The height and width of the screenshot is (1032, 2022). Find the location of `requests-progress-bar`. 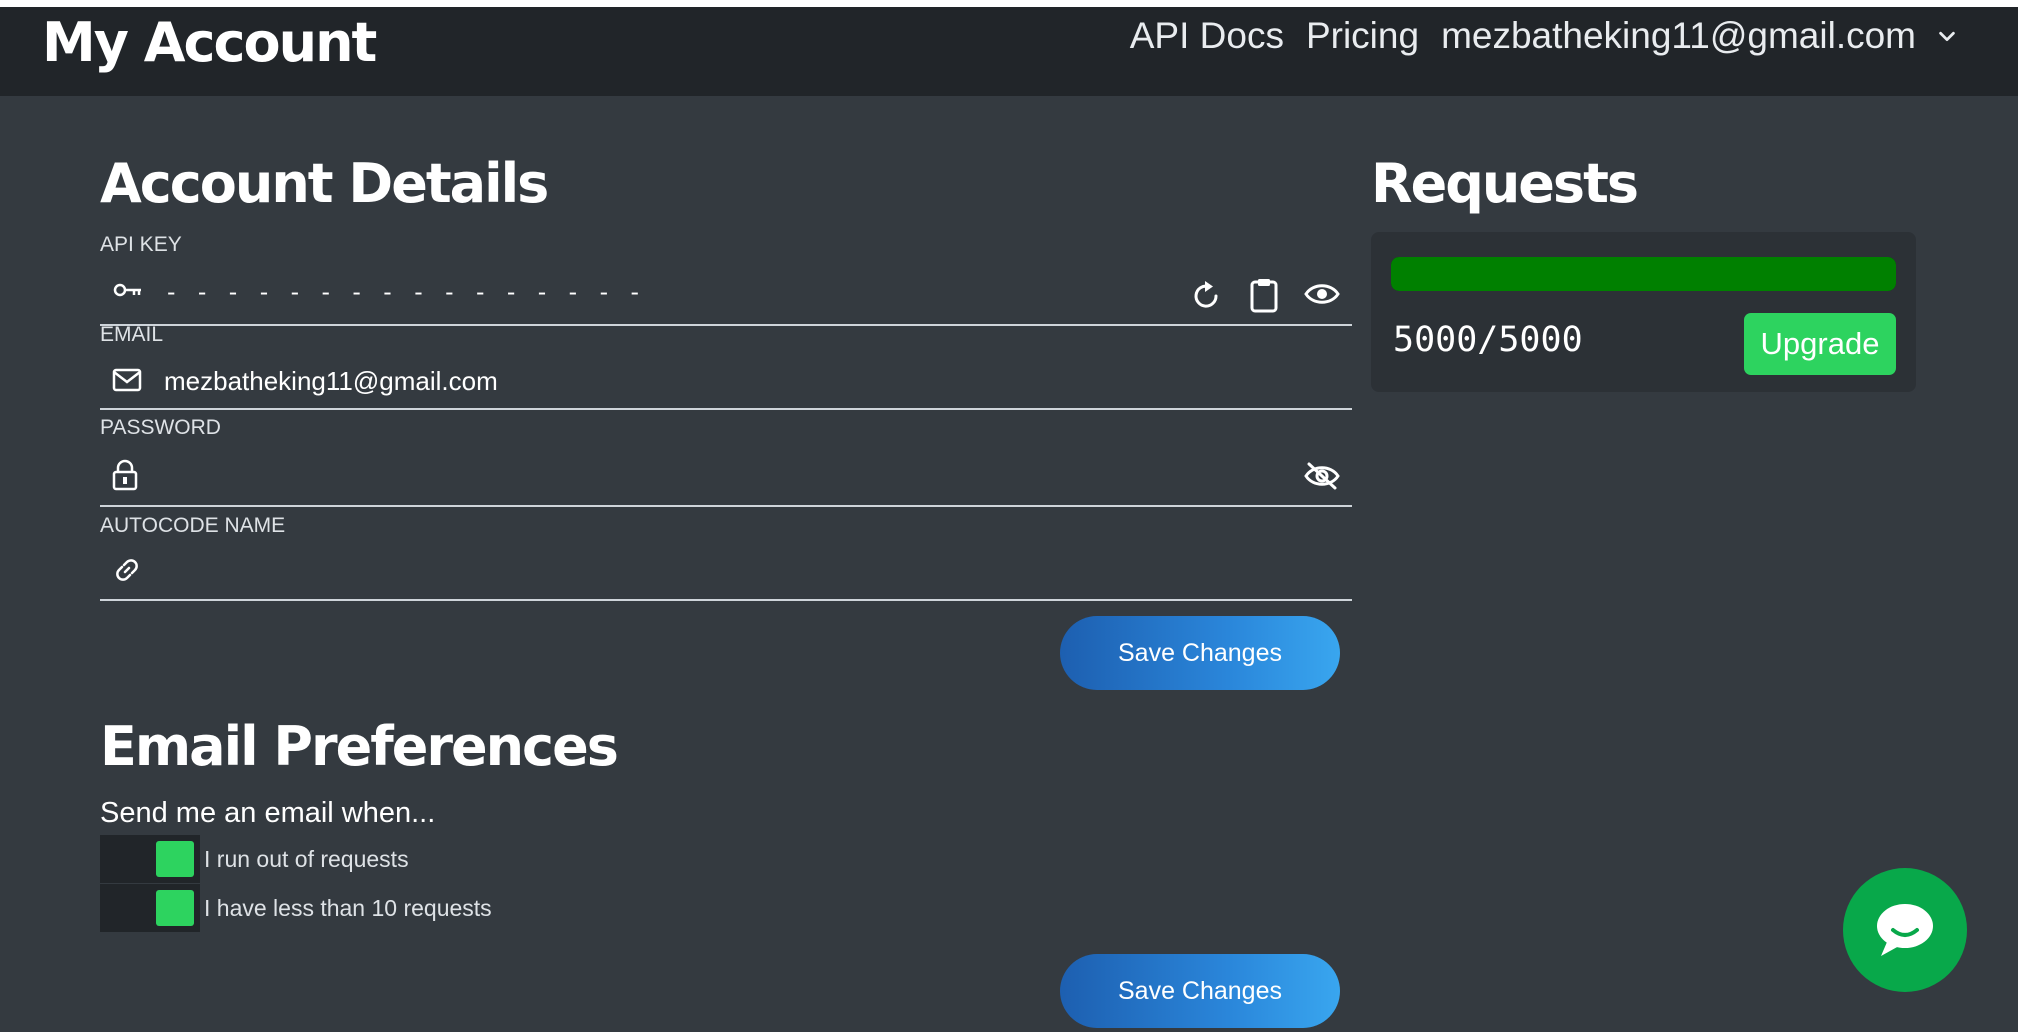

requests-progress-bar is located at coordinates (1643, 274).